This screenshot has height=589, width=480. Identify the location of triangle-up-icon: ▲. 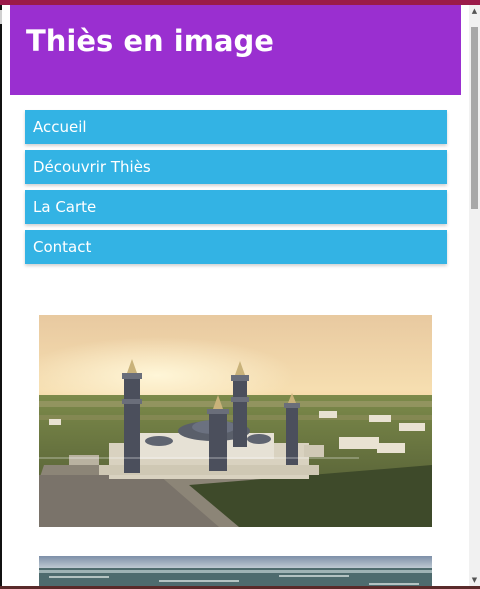
(474, 11).